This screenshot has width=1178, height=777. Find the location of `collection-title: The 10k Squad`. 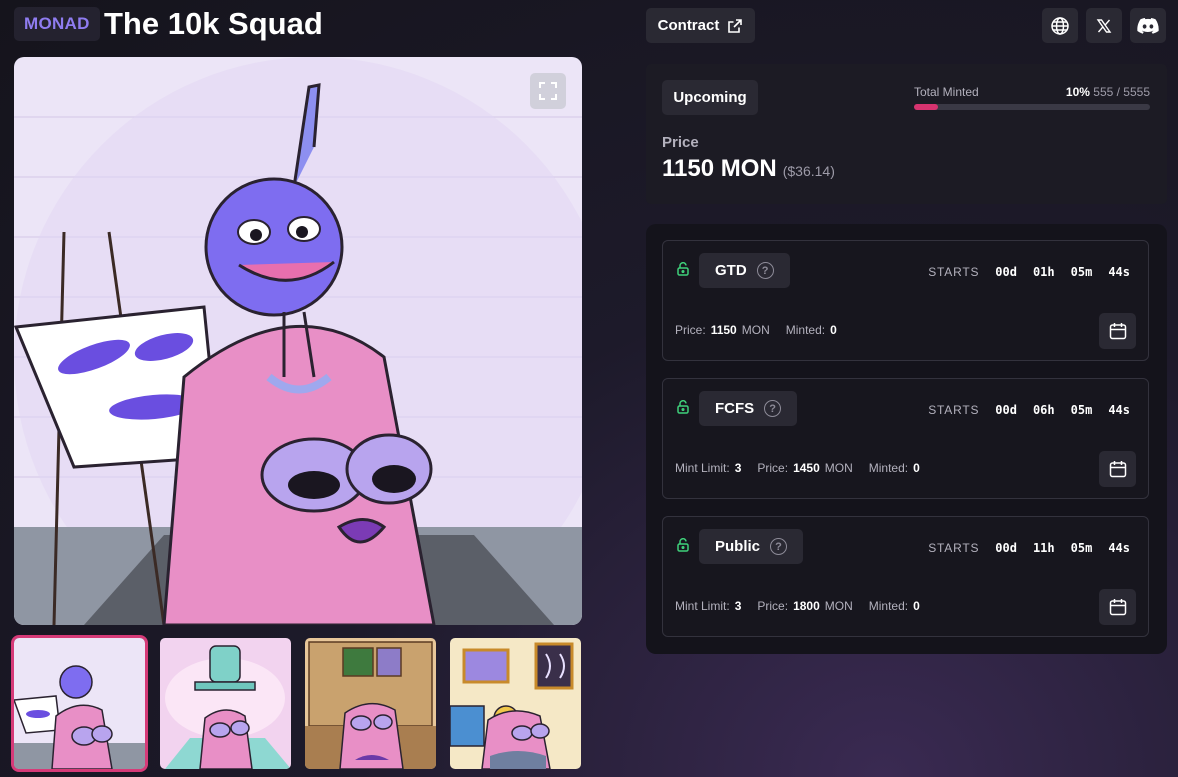

collection-title: The 10k Squad is located at coordinates (213, 23).